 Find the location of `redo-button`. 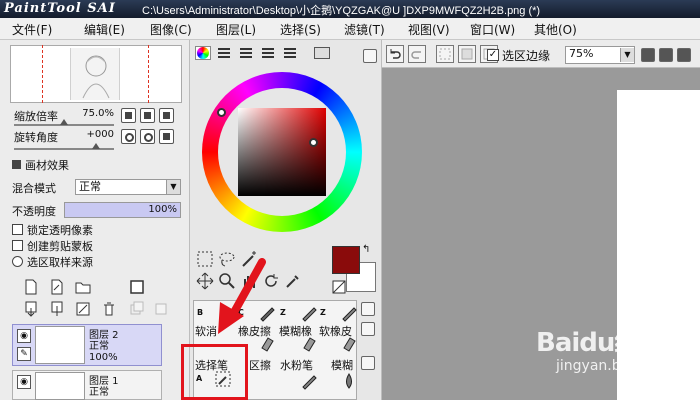

redo-button is located at coordinates (417, 54).